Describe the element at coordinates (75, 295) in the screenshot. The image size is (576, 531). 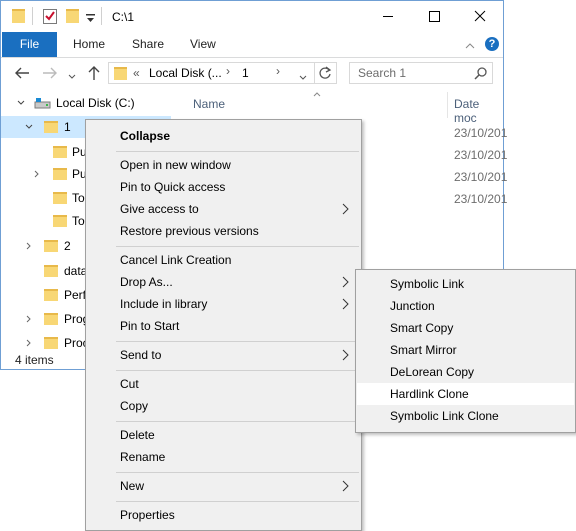
I see `tree-item-label: Perf` at that location.